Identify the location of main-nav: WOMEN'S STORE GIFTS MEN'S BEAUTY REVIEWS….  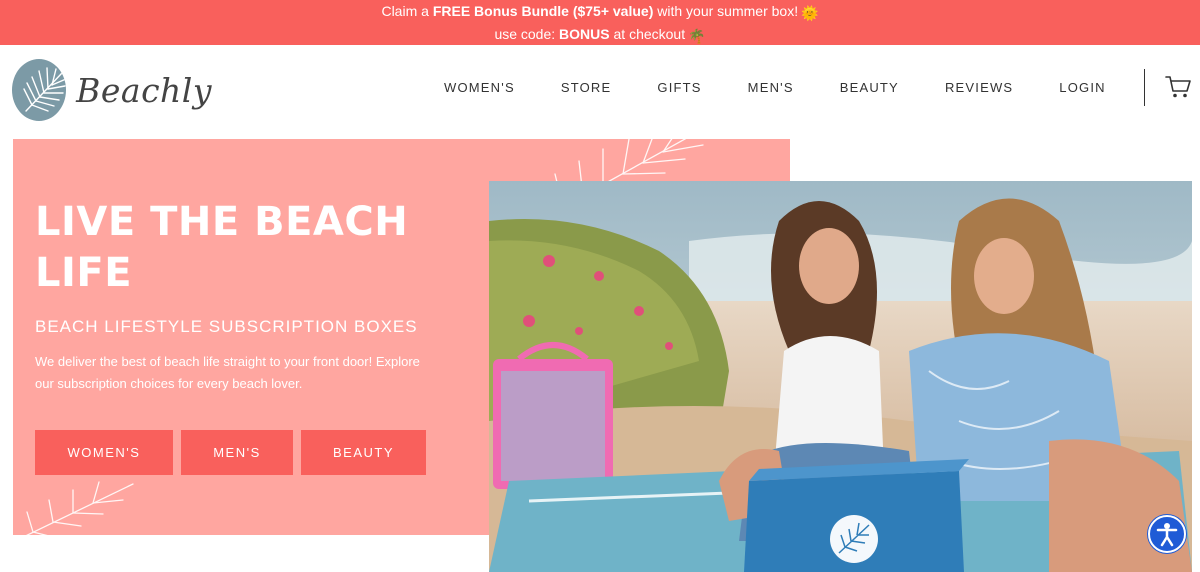
(798, 88).